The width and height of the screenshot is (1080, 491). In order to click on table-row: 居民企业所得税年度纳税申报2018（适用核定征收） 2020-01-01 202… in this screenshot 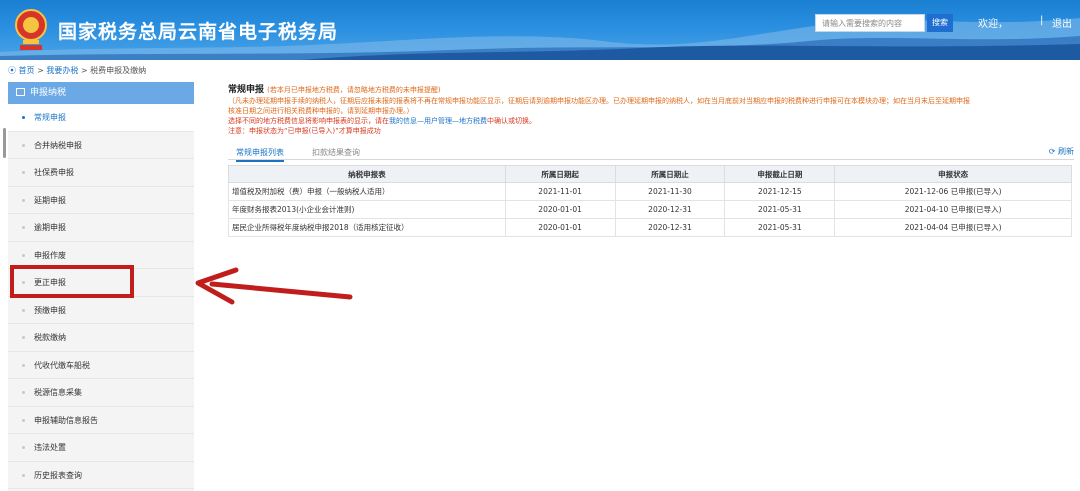, I will do `click(650, 227)`.